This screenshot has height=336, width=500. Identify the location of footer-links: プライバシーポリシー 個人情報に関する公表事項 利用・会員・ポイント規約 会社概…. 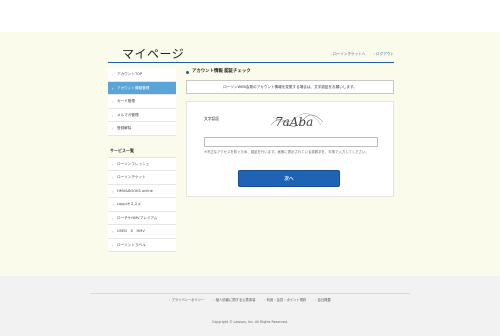
(250, 299).